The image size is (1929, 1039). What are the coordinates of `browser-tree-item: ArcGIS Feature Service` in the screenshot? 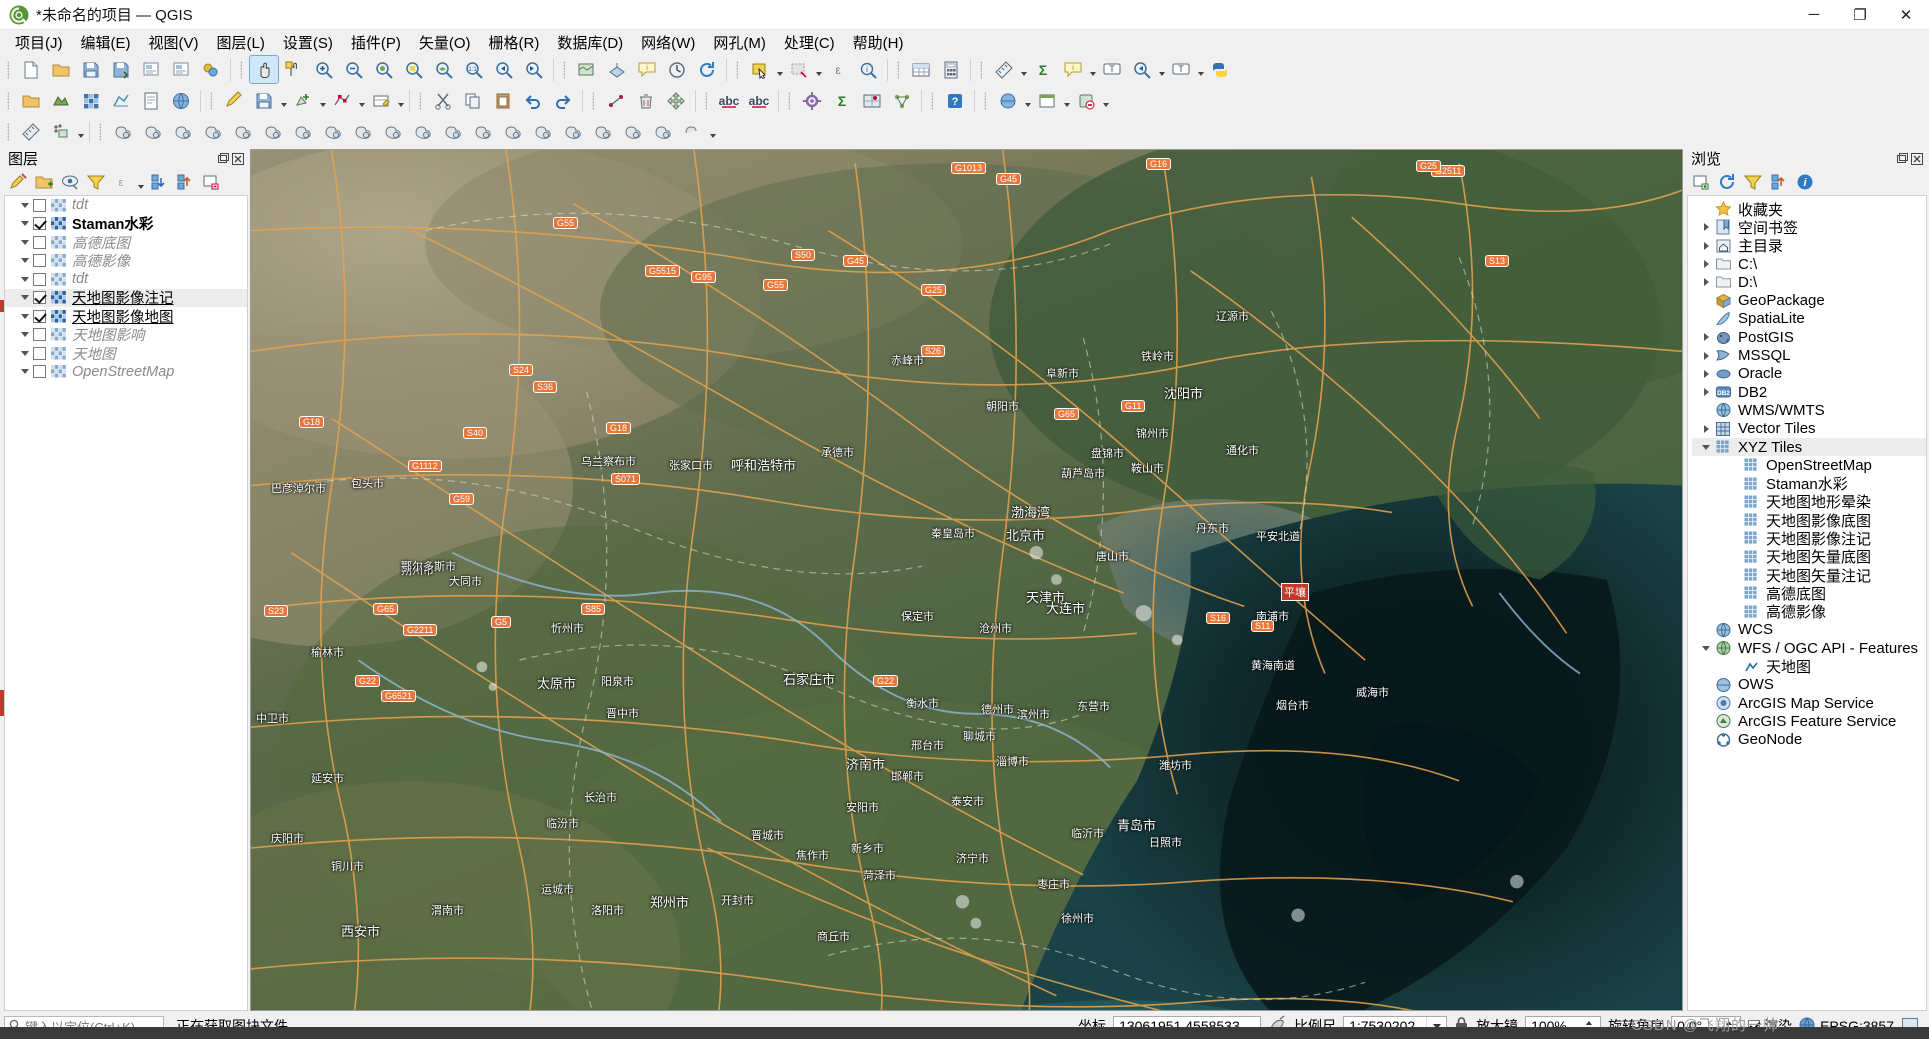 It's located at (1809, 721).